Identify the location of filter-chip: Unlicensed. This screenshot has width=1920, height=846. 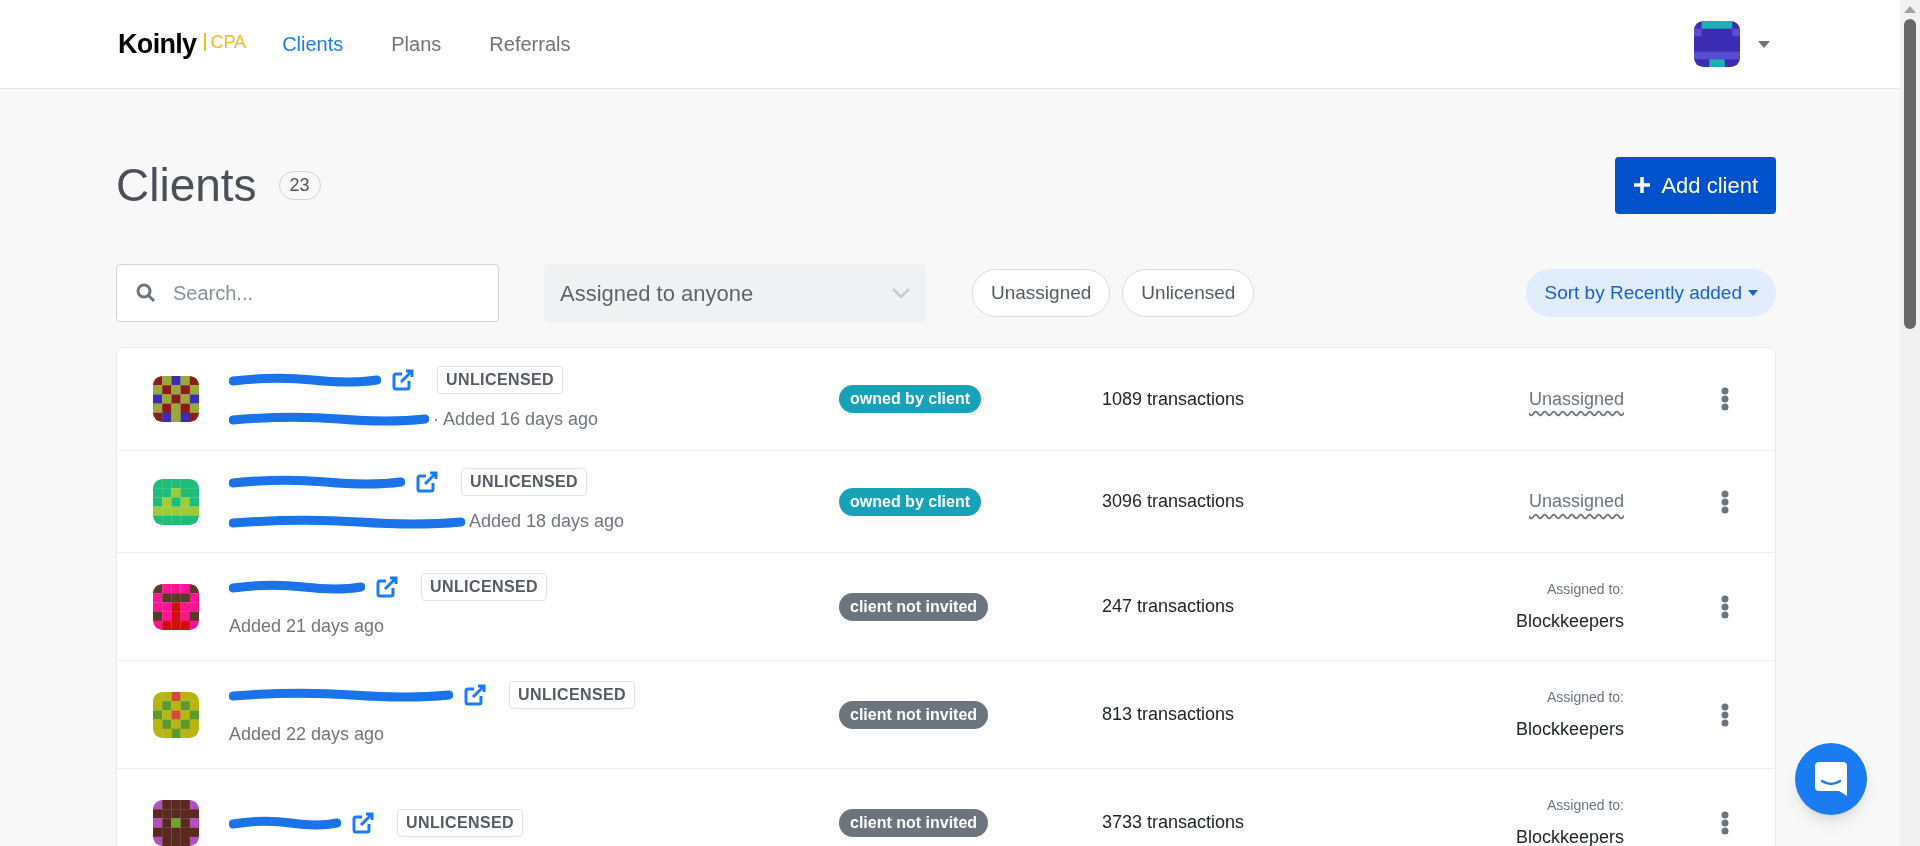
(1188, 293).